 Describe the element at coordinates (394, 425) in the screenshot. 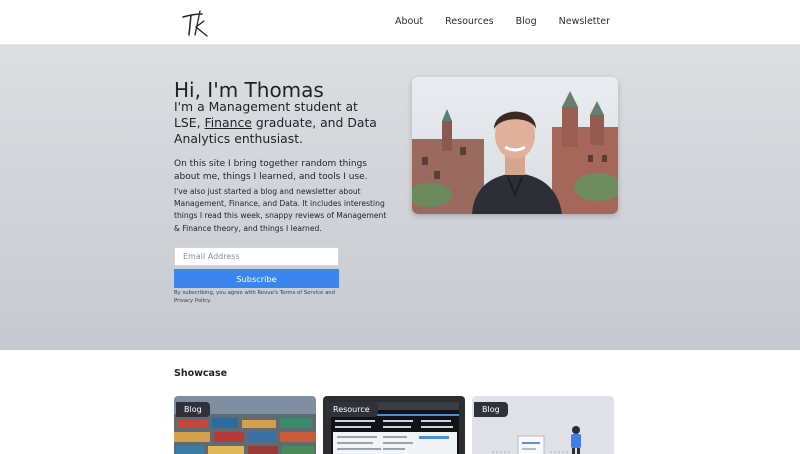

I see `showcase-card-resource: Resource` at that location.